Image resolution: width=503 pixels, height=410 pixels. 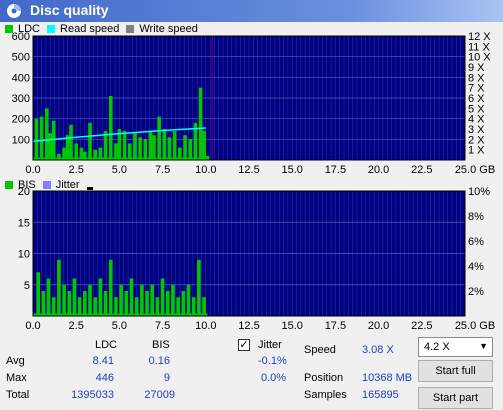 I want to click on position-value: 10368 MB, so click(x=387, y=378).